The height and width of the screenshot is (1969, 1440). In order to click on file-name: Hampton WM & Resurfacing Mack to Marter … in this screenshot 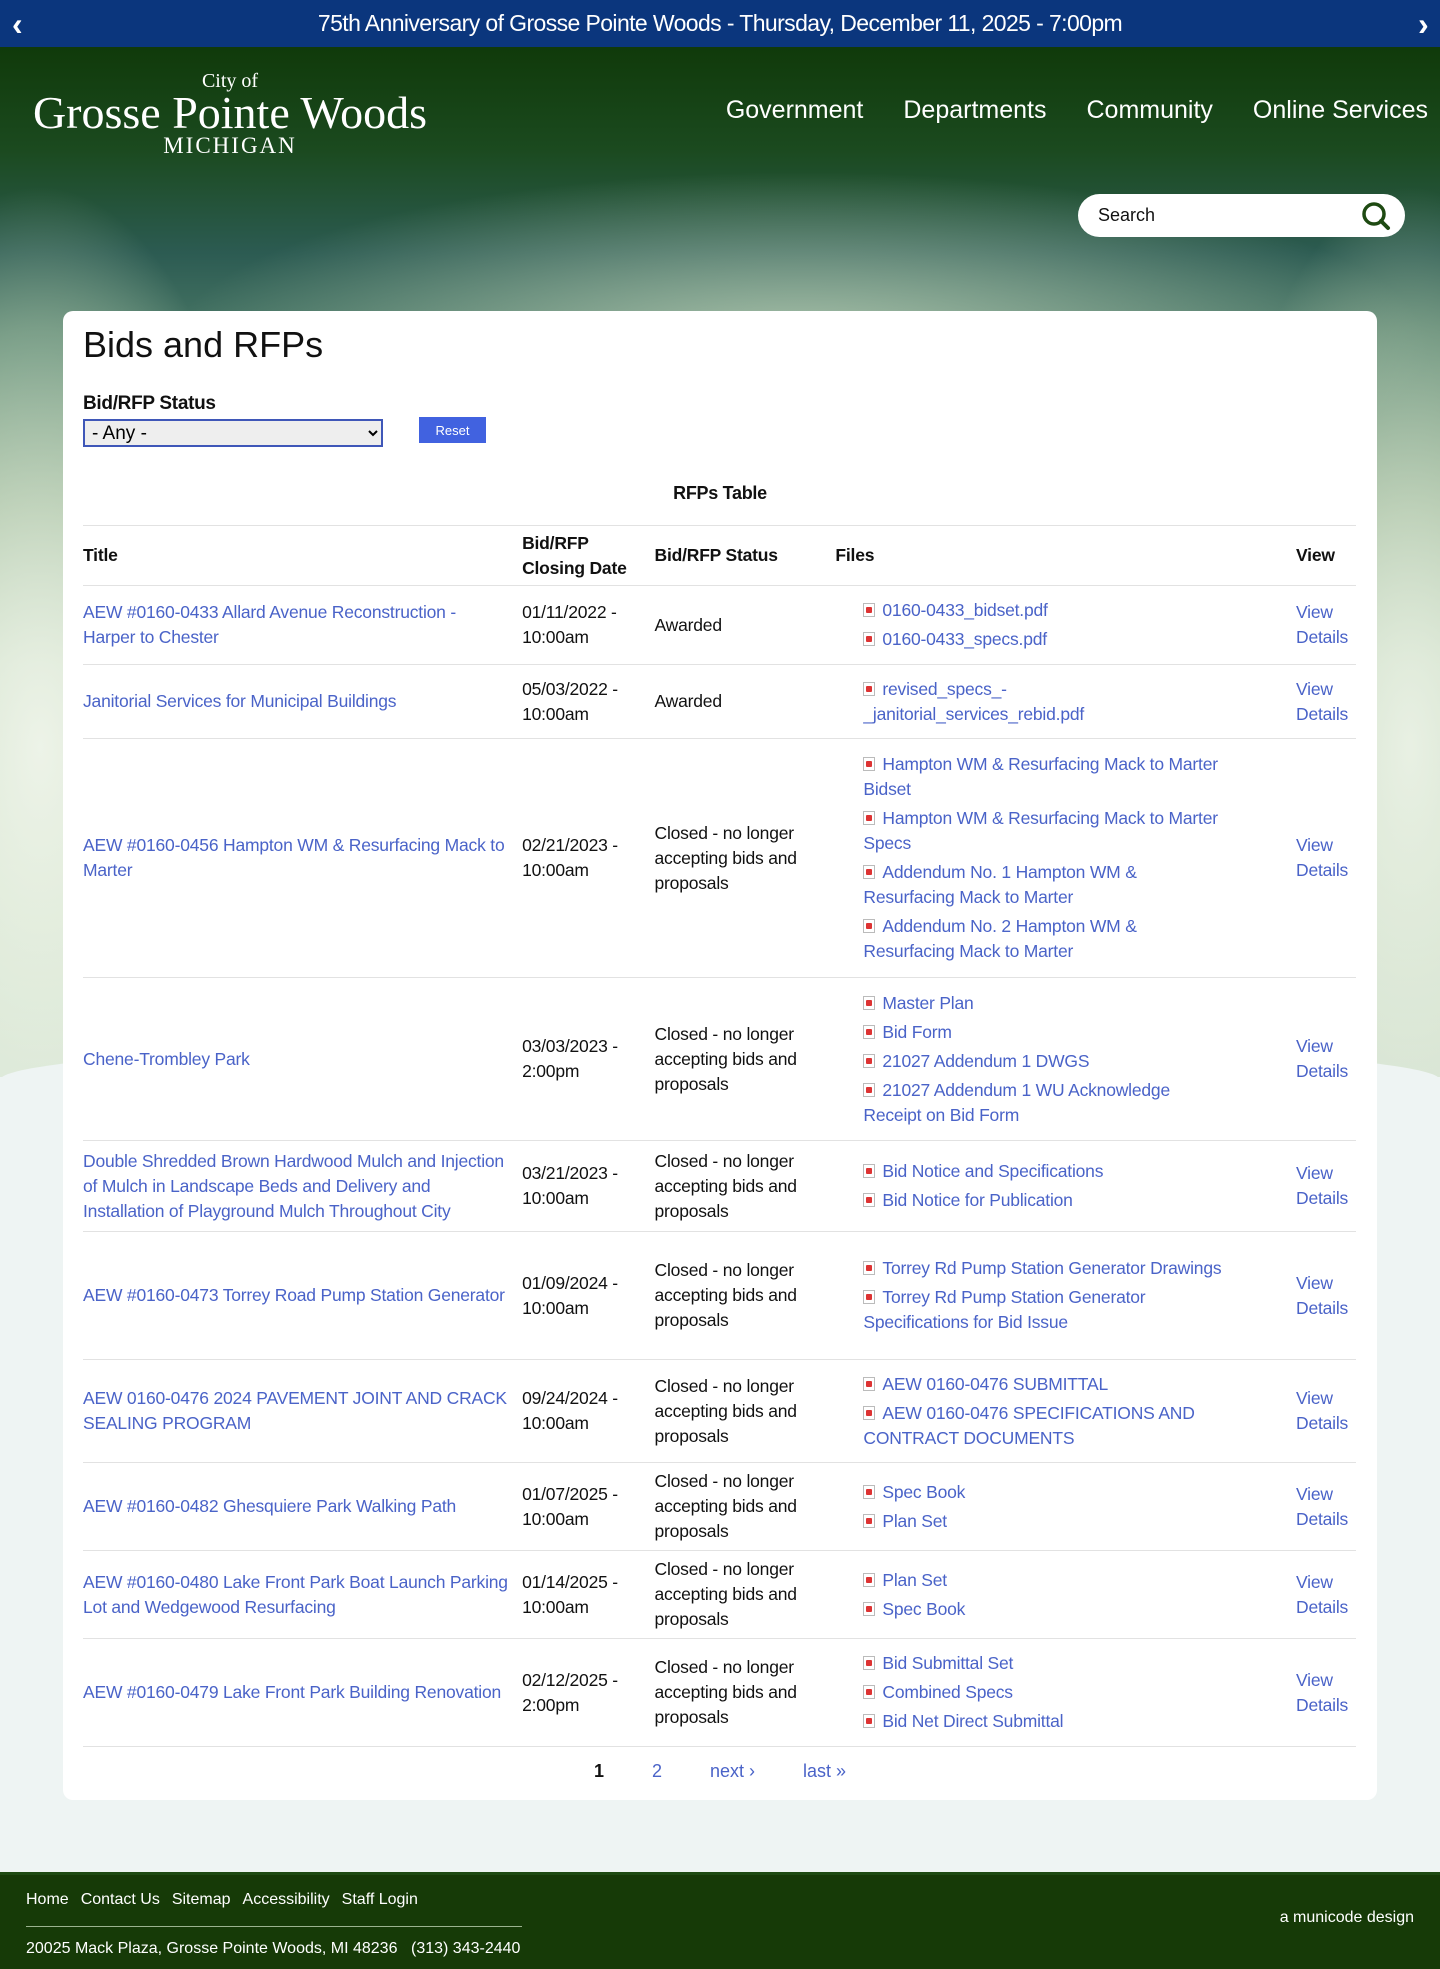, I will do `click(1040, 830)`.